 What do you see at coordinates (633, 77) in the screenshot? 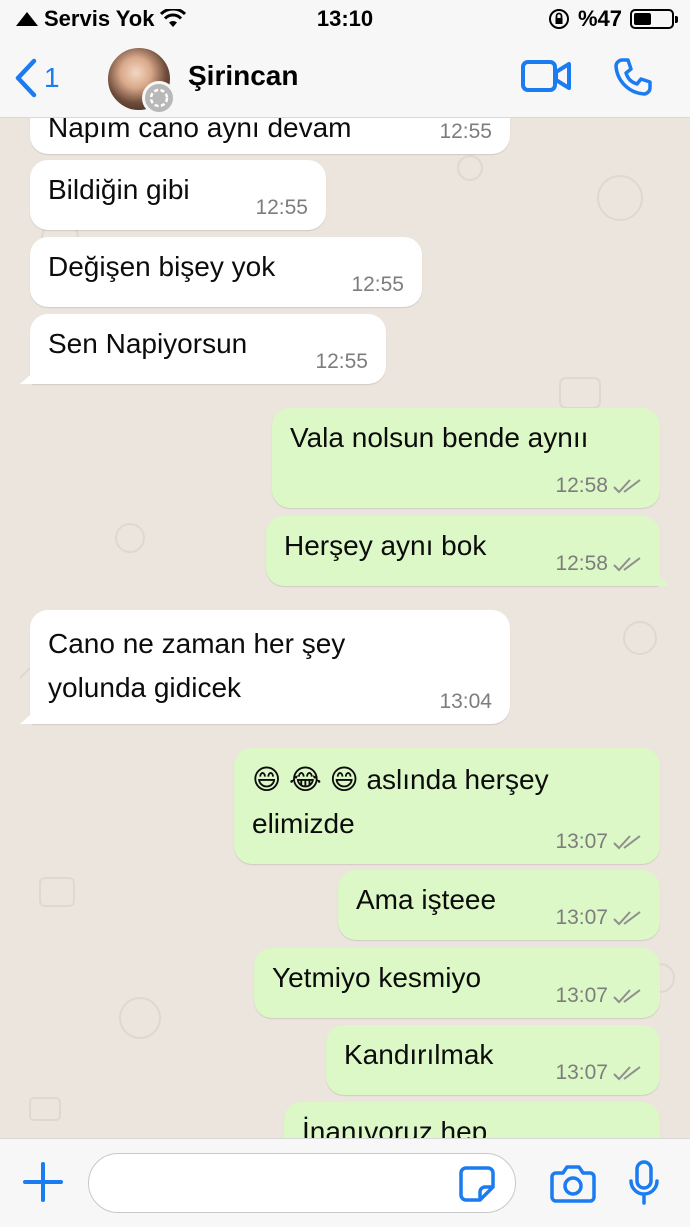
I see `phone-icon` at bounding box center [633, 77].